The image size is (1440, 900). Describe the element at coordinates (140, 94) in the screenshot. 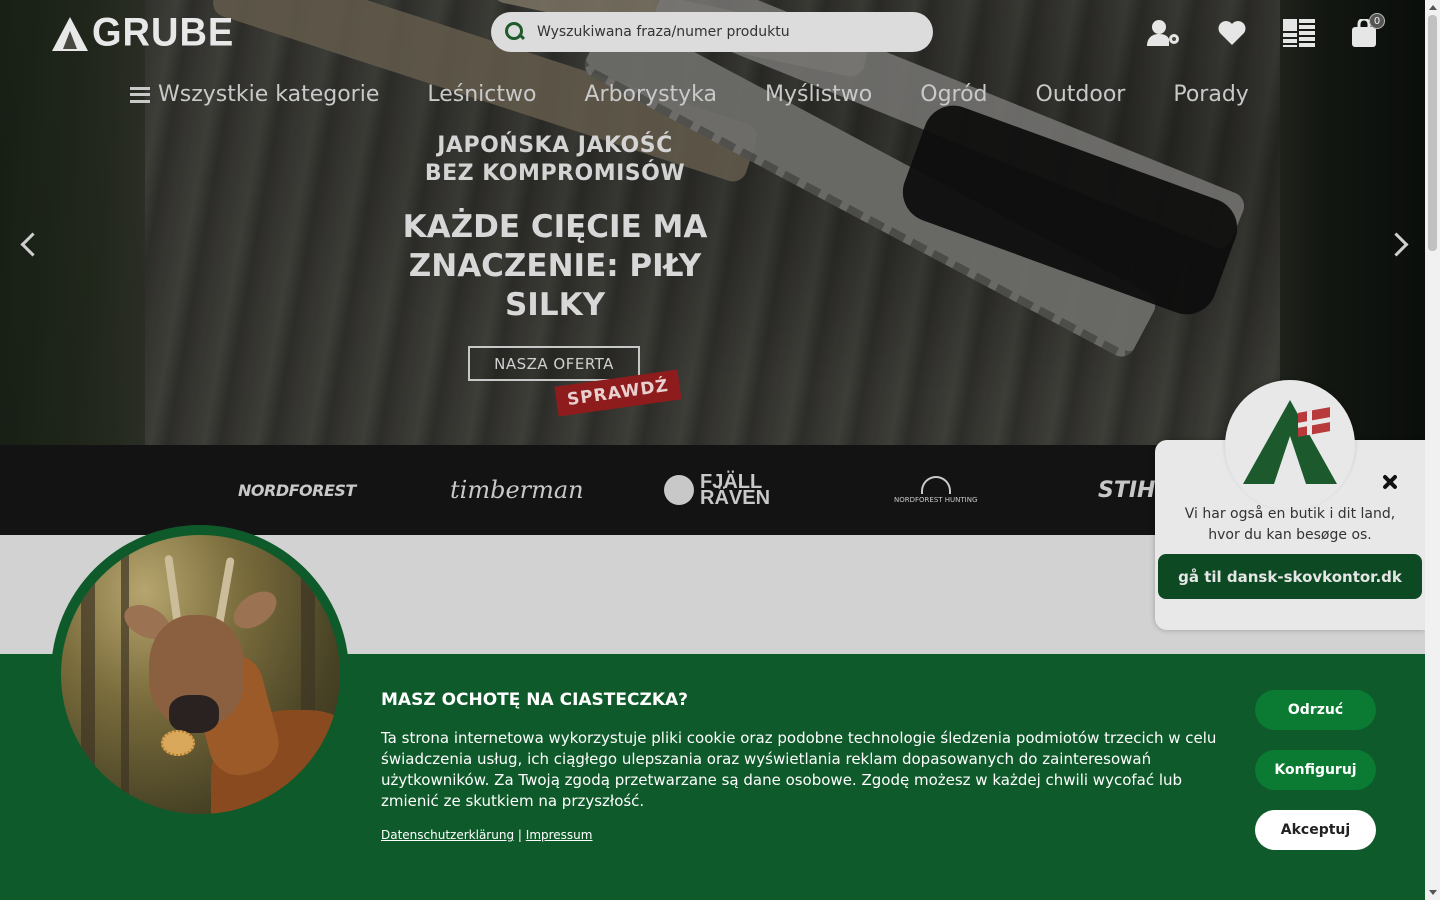

I see `menu-icon` at that location.